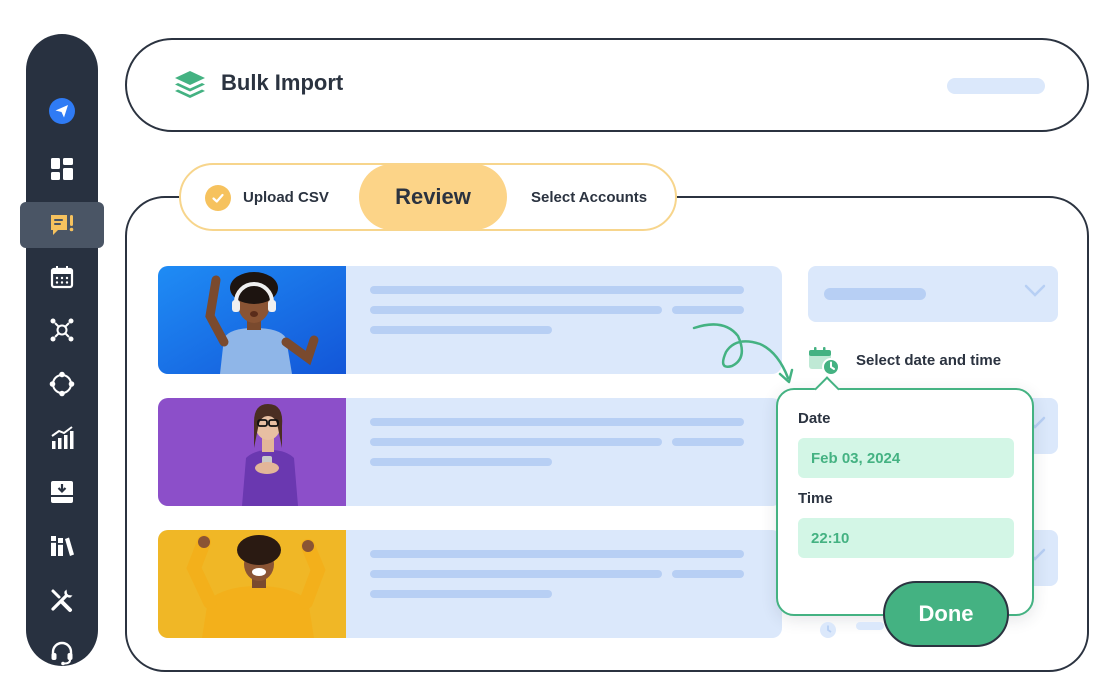  I want to click on step-upload-csv: Upload CSV, so click(286, 197).